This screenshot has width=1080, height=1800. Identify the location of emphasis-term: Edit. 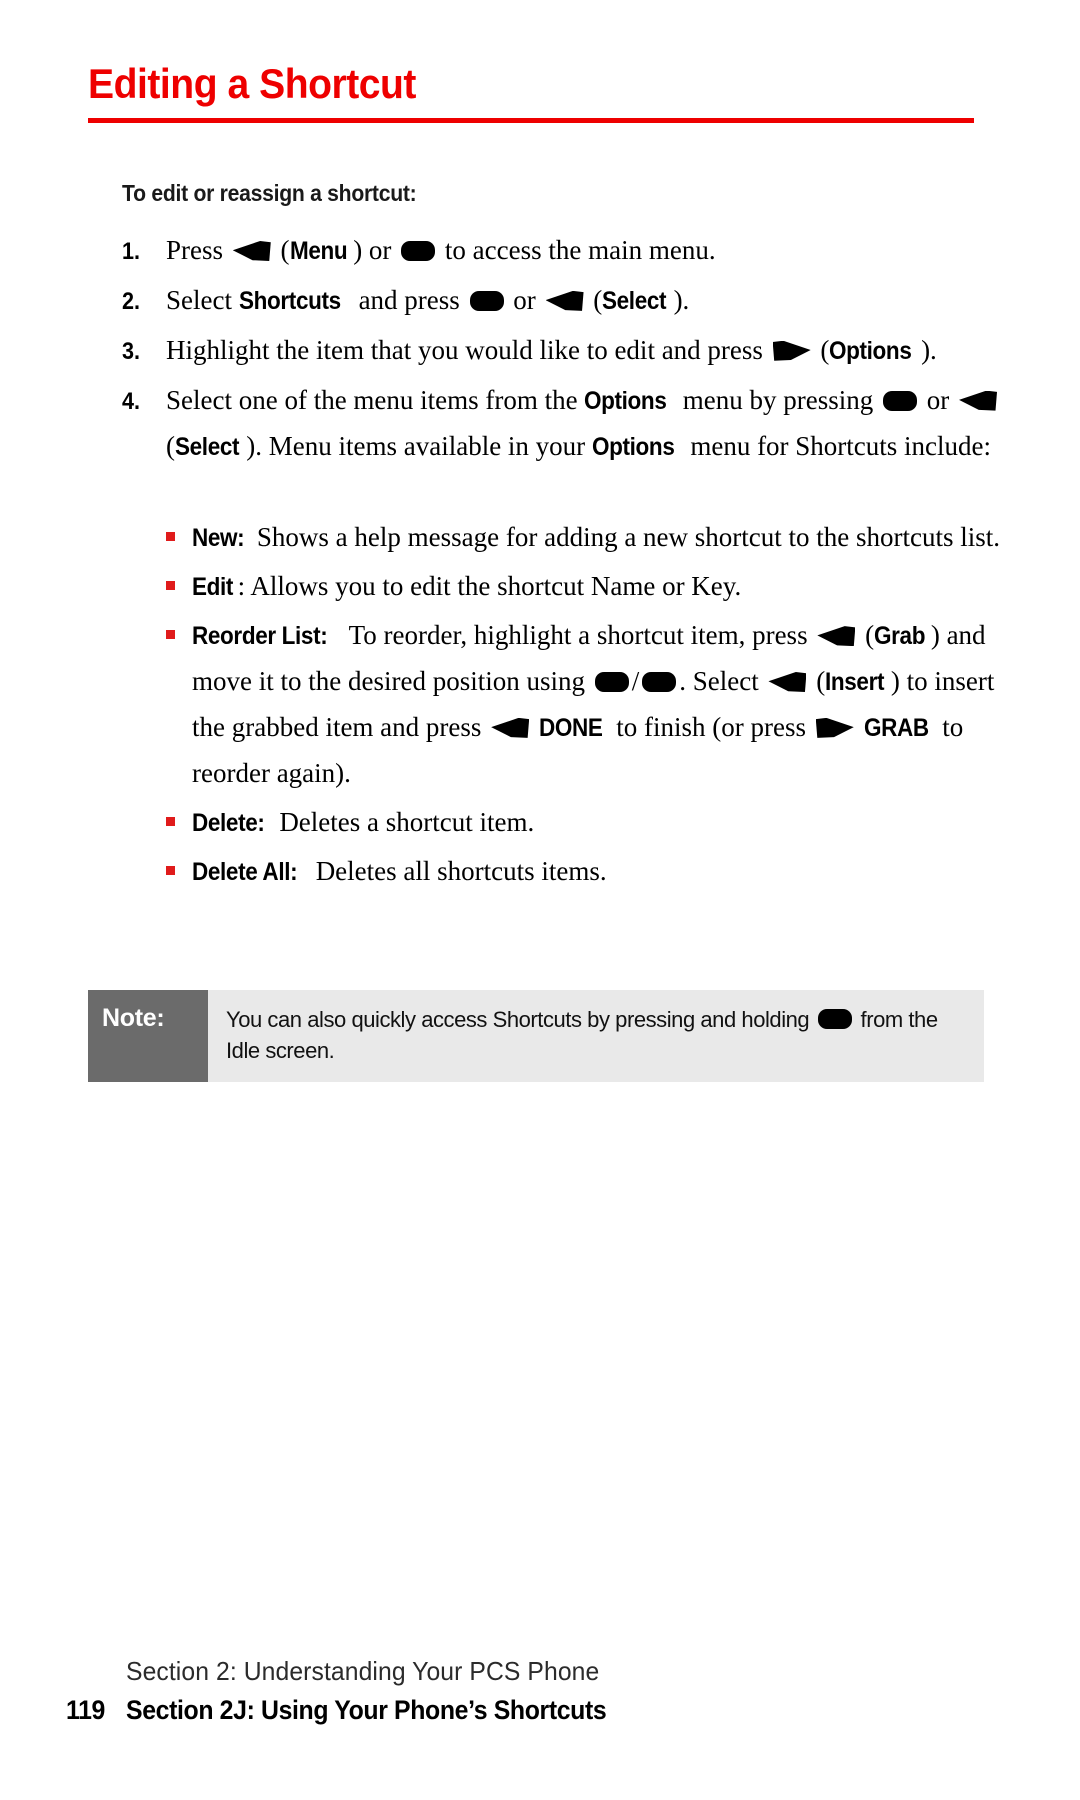
(213, 587).